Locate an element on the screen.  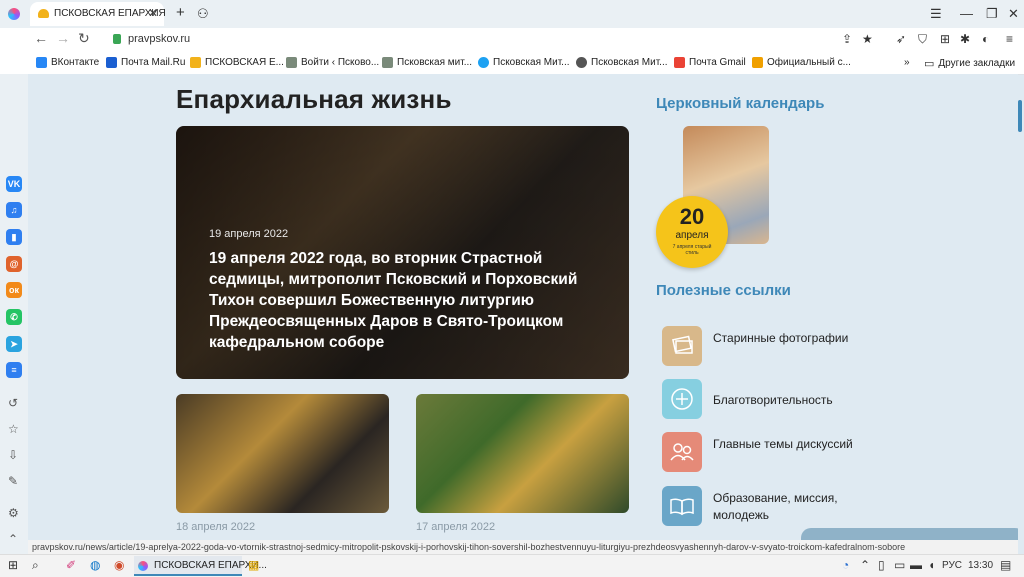
link-education: Образование, миссия, молодежь is located at coordinates (793, 507).